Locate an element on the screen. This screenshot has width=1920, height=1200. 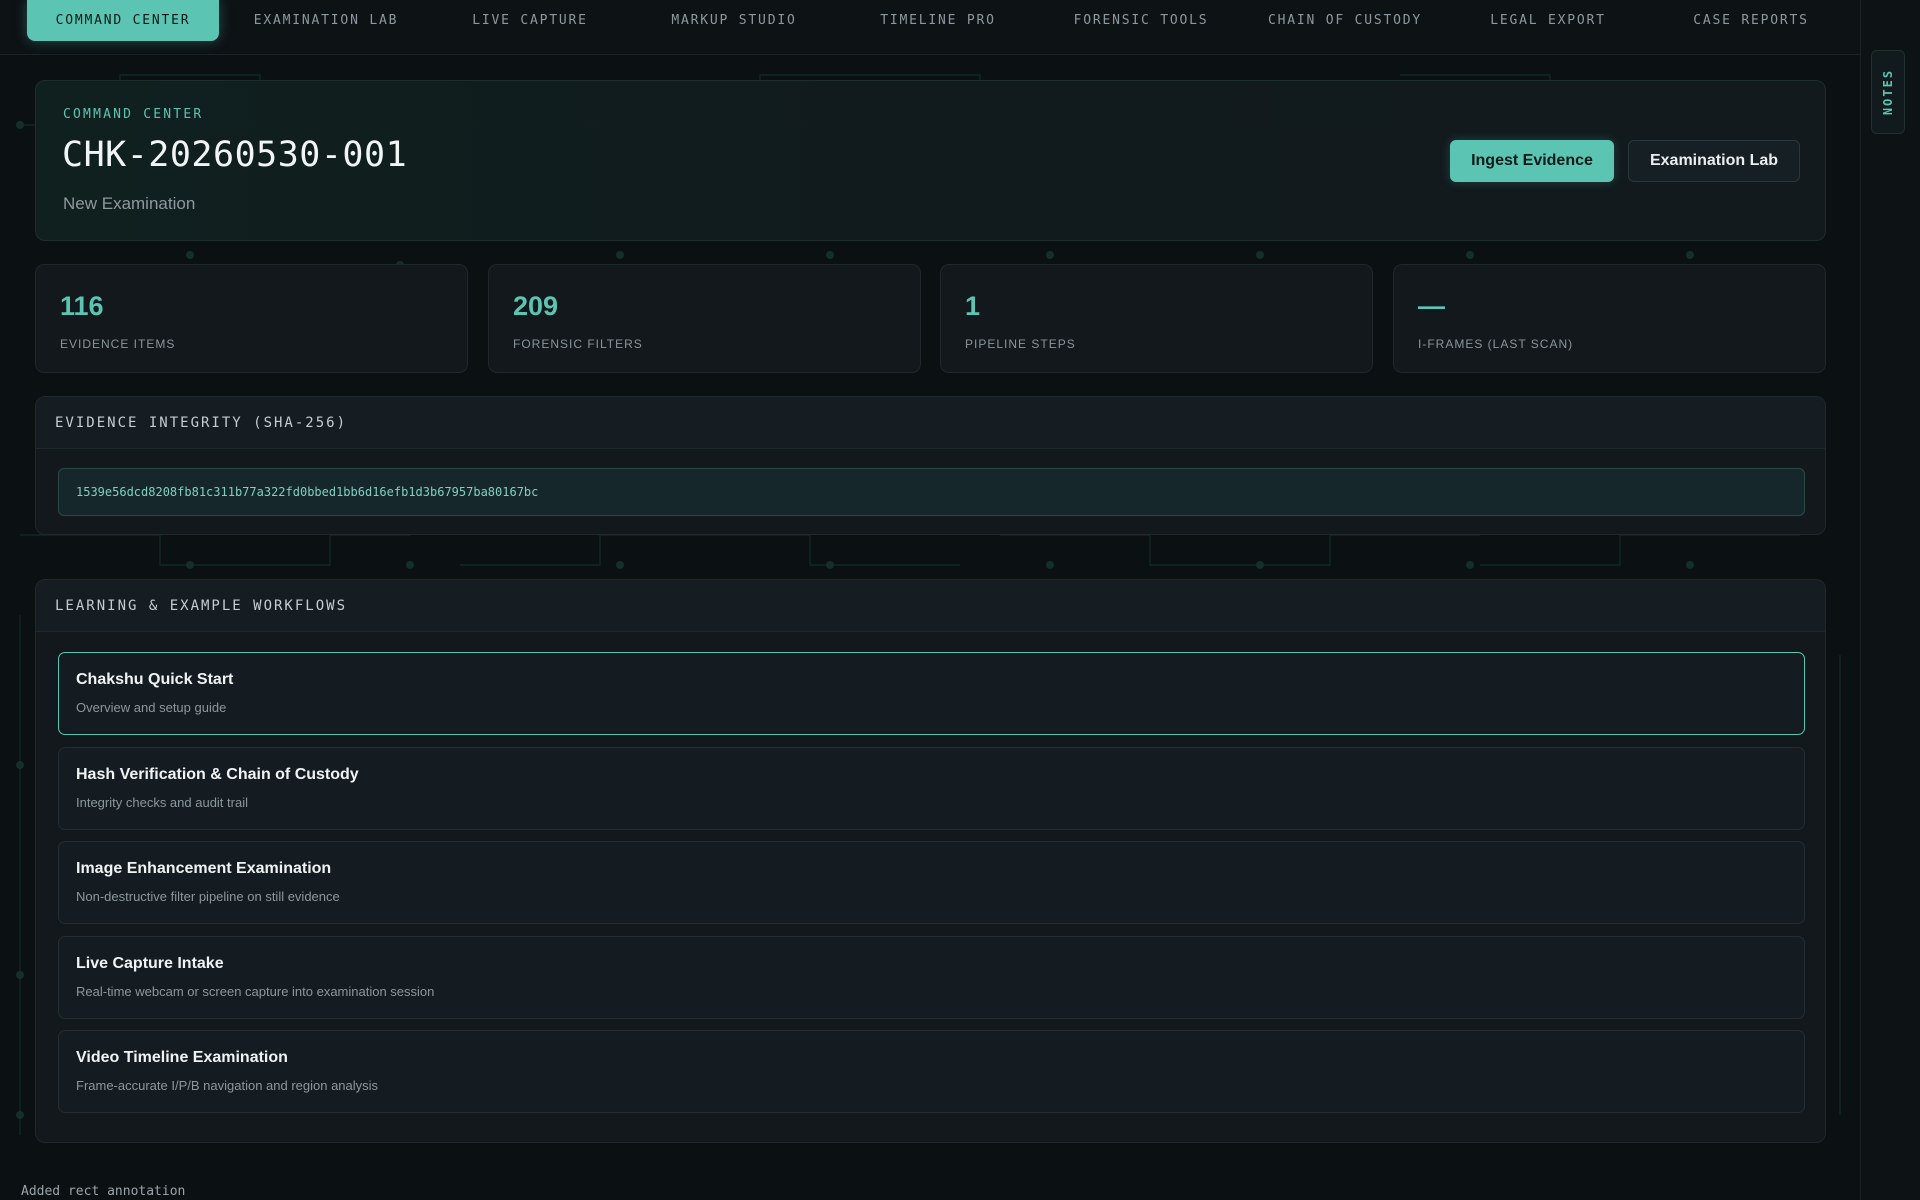
tab-command-center: COMMAND CENTER is located at coordinates (123, 20).